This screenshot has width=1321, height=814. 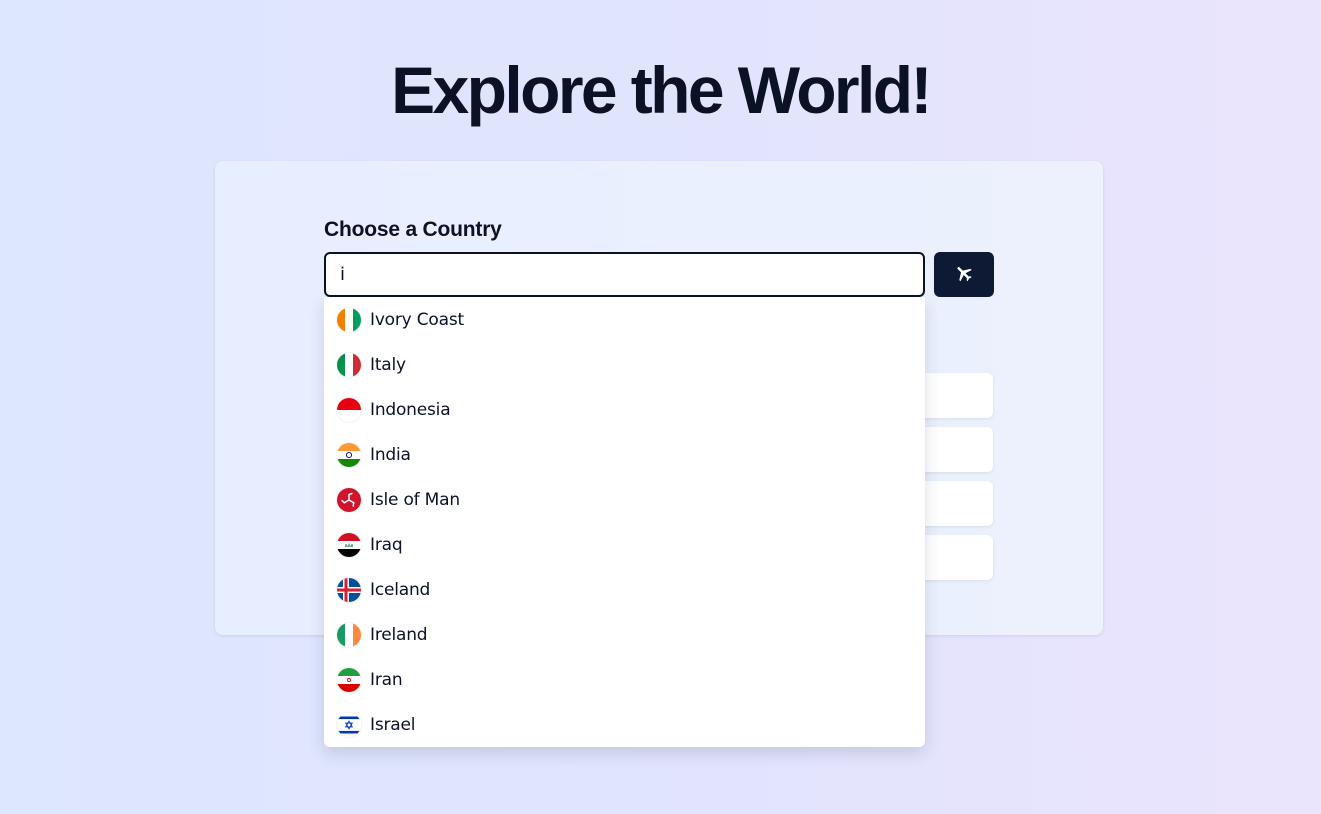 I want to click on option-italy: Italy, so click(x=624, y=364).